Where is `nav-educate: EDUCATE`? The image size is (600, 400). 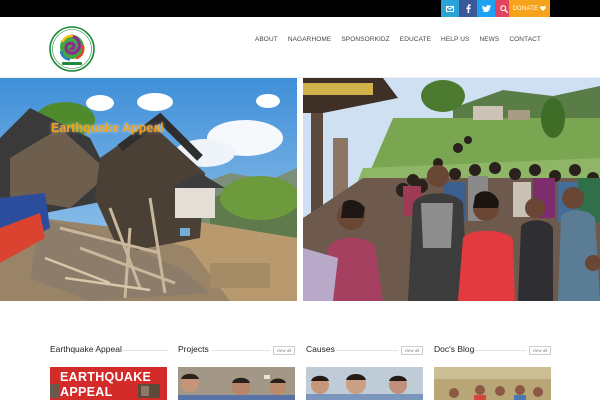 nav-educate: EDUCATE is located at coordinates (415, 40).